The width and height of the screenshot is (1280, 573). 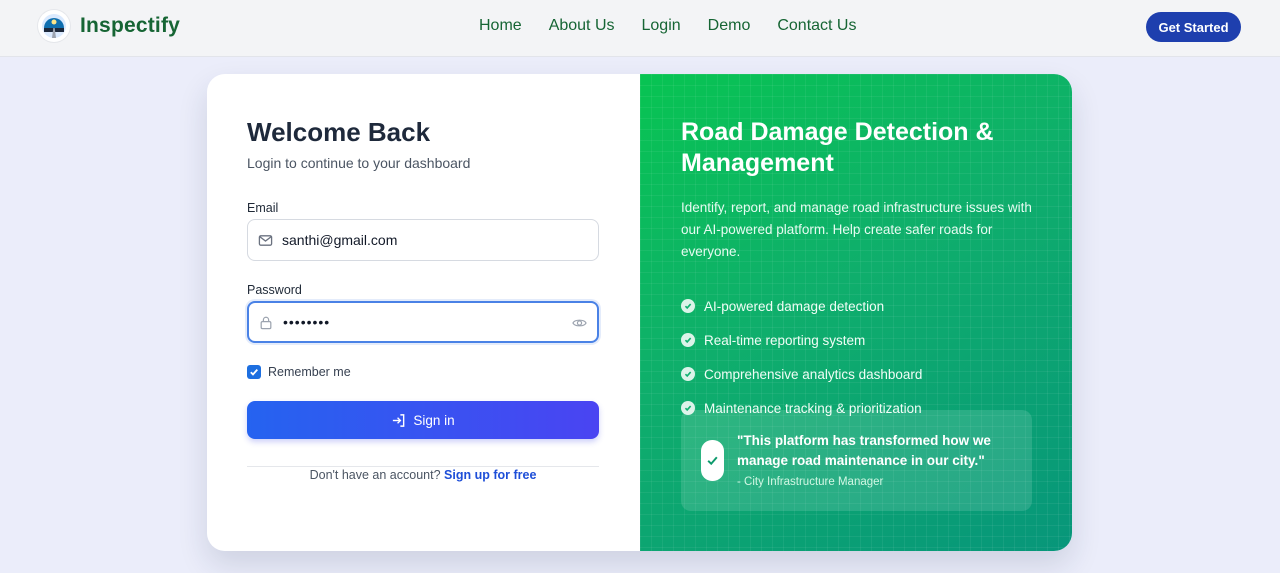 I want to click on signup-prompt-text: Don't have an account?, so click(x=375, y=475).